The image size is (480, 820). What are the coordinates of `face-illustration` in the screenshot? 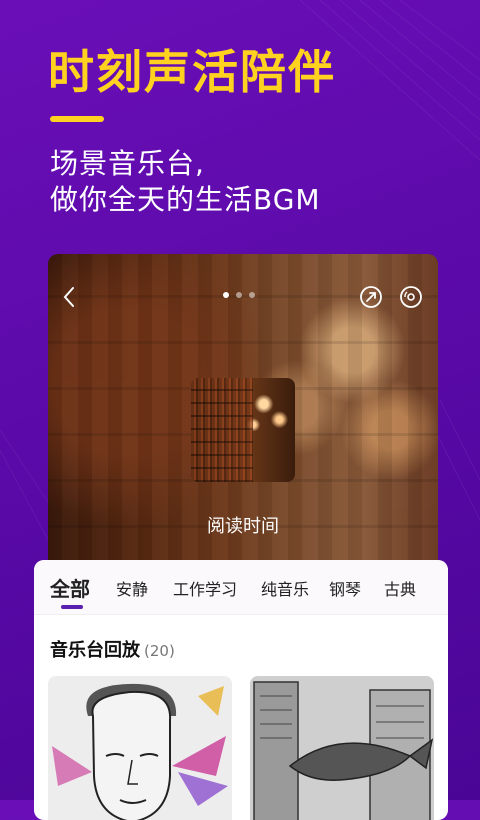 It's located at (140, 748).